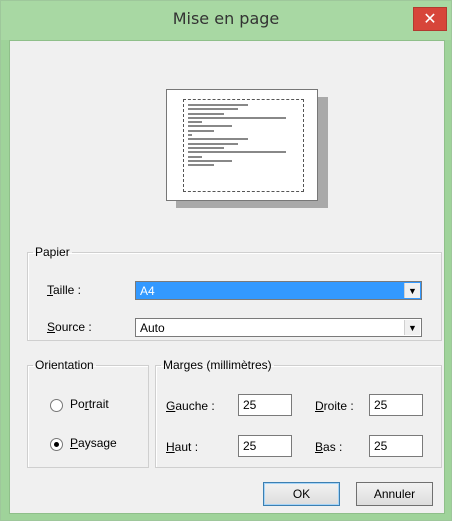 Image resolution: width=452 pixels, height=521 pixels. Describe the element at coordinates (190, 406) in the screenshot. I see `left-margin-label: Gauche :` at that location.